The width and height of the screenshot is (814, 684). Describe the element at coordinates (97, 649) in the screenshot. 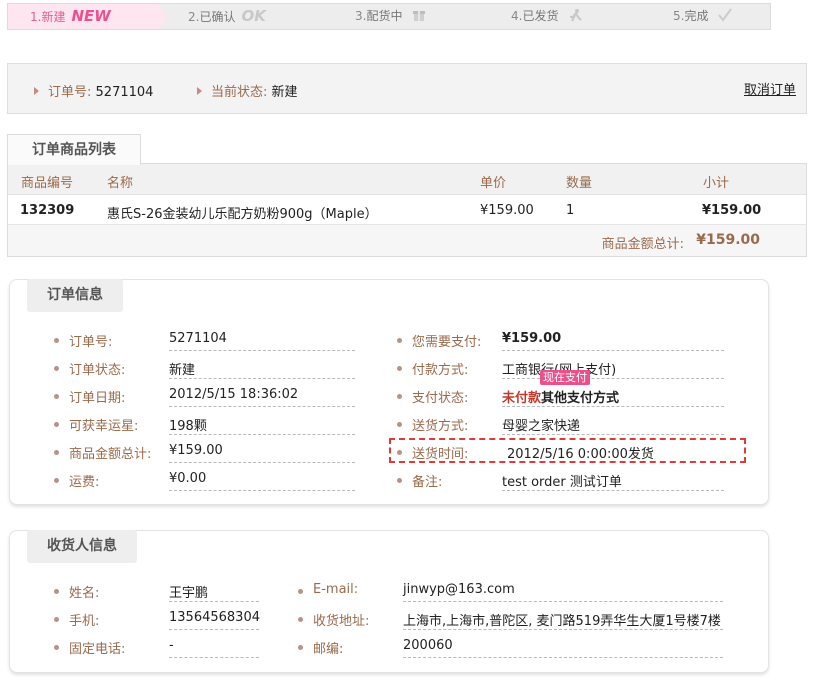

I see `field-label: 固定电话:` at that location.